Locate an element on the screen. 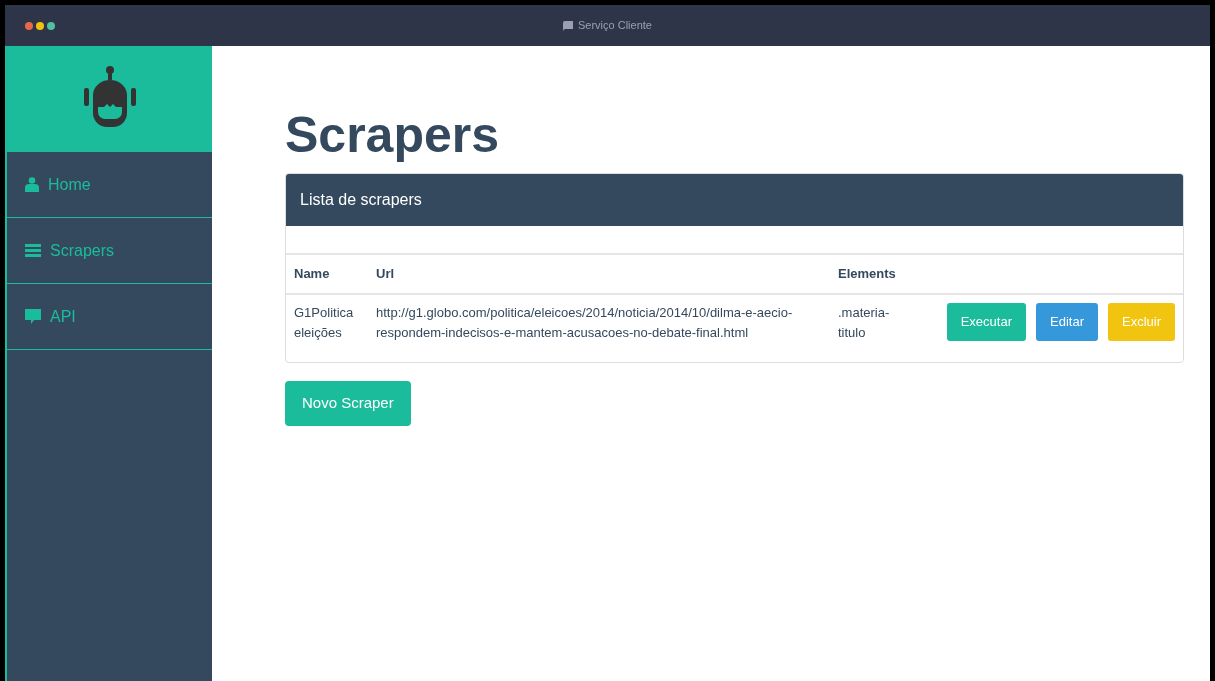  table-cell: G1Politica eleições is located at coordinates (324, 322).